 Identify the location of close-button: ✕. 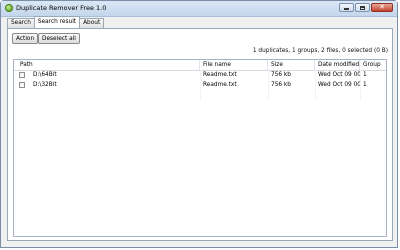
(382, 7).